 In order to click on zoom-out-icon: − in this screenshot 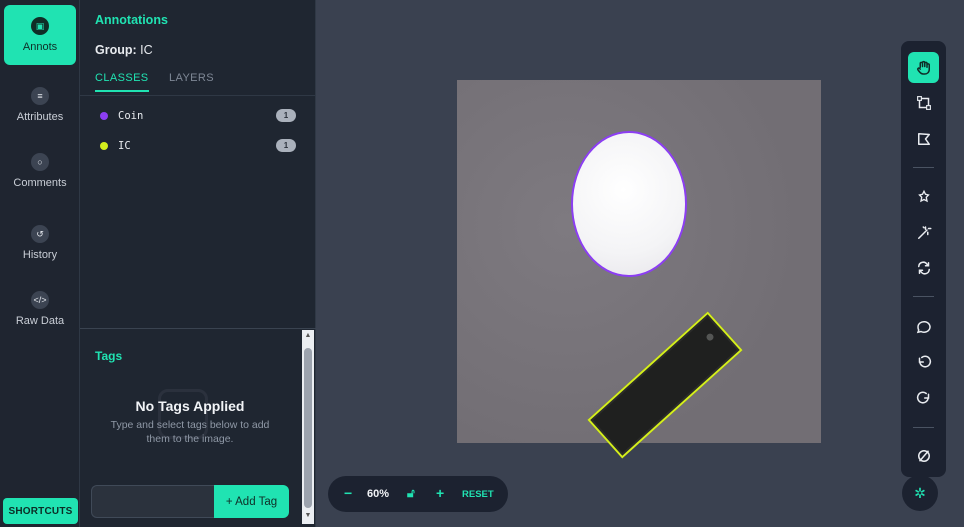, I will do `click(348, 493)`.